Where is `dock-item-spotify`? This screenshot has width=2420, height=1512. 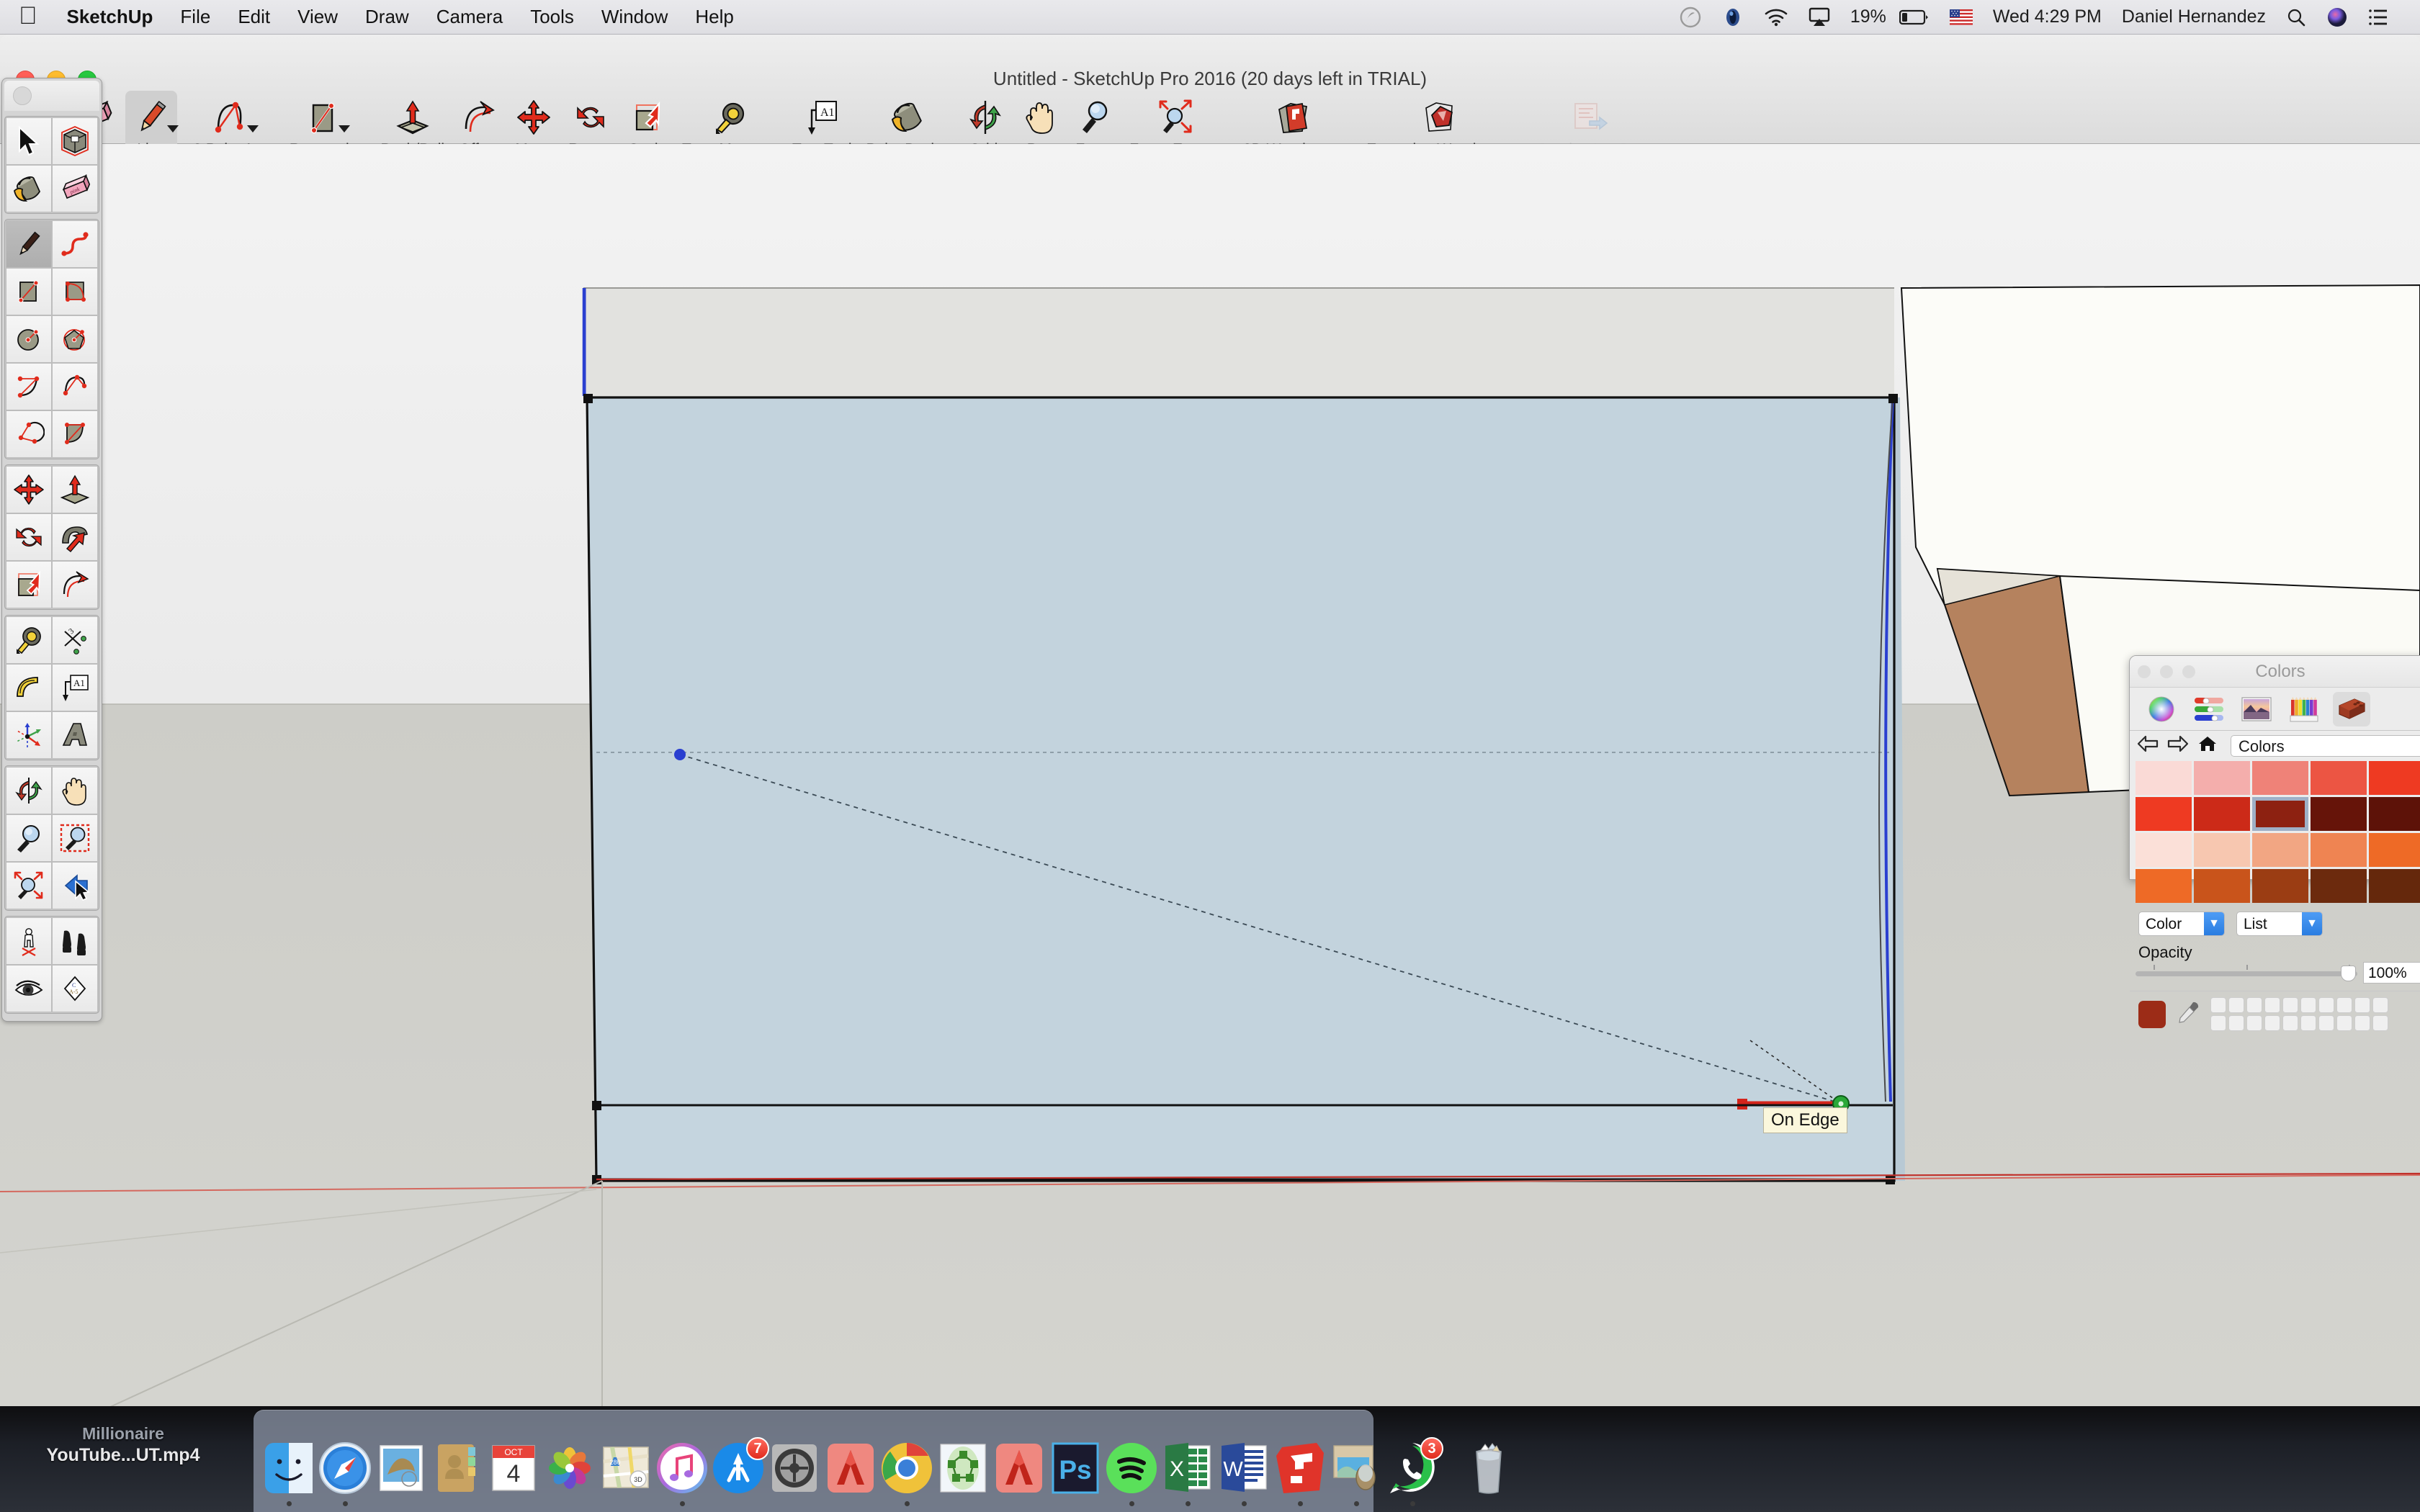 dock-item-spotify is located at coordinates (1131, 1459).